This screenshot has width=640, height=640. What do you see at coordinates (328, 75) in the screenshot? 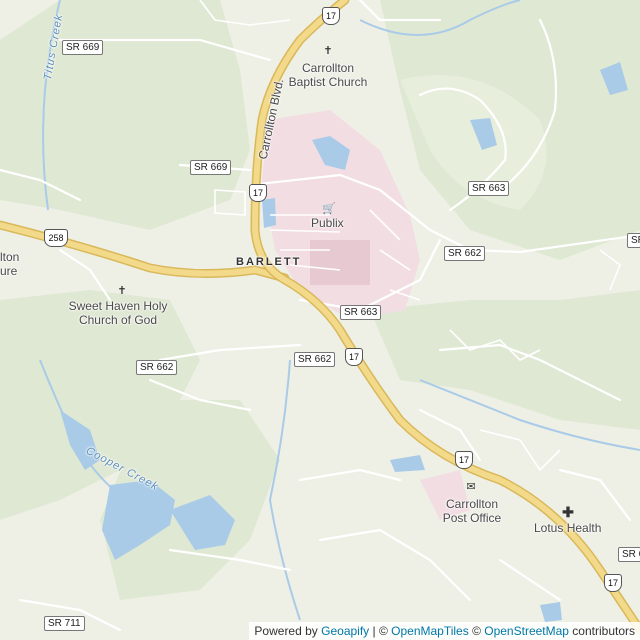
I see `poi-label-baptist-church: Carrollton Baptist Church` at bounding box center [328, 75].